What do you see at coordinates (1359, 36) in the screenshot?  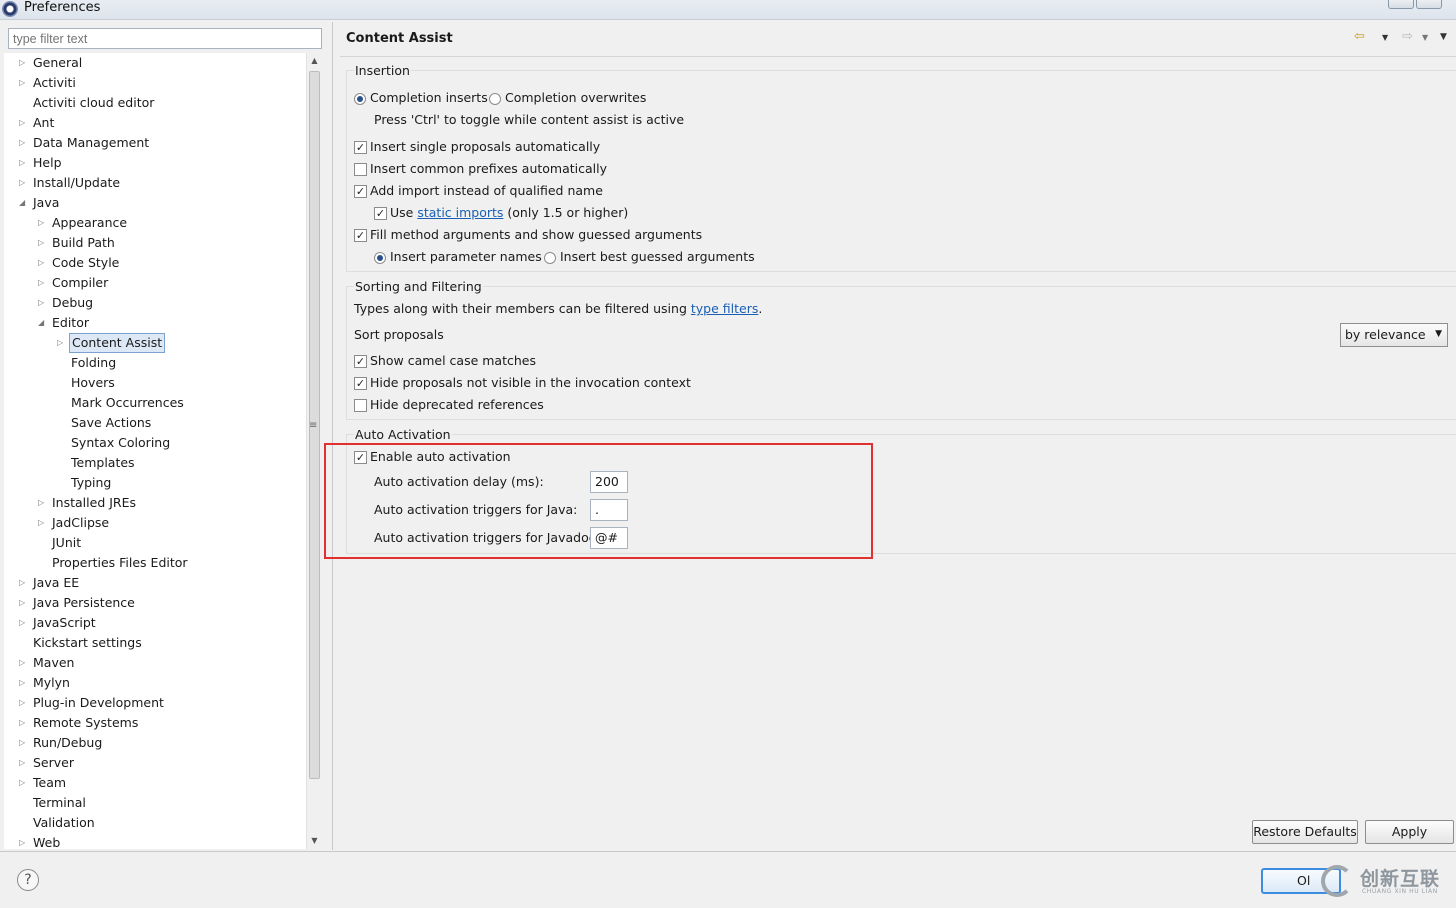 I see `back-arrow-icon: ⇦` at bounding box center [1359, 36].